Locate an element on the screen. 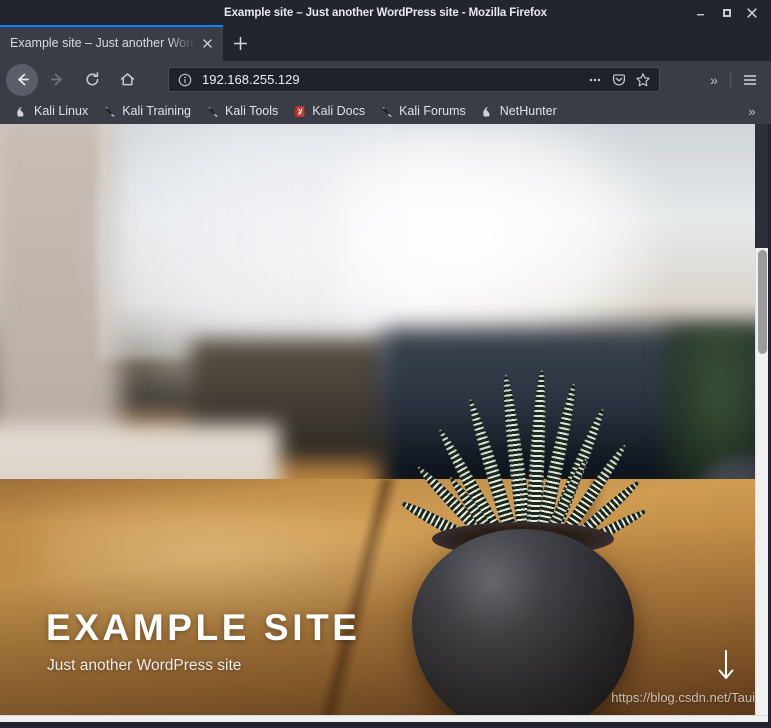 The height and width of the screenshot is (728, 771). maximize-button is located at coordinates (726, 12).